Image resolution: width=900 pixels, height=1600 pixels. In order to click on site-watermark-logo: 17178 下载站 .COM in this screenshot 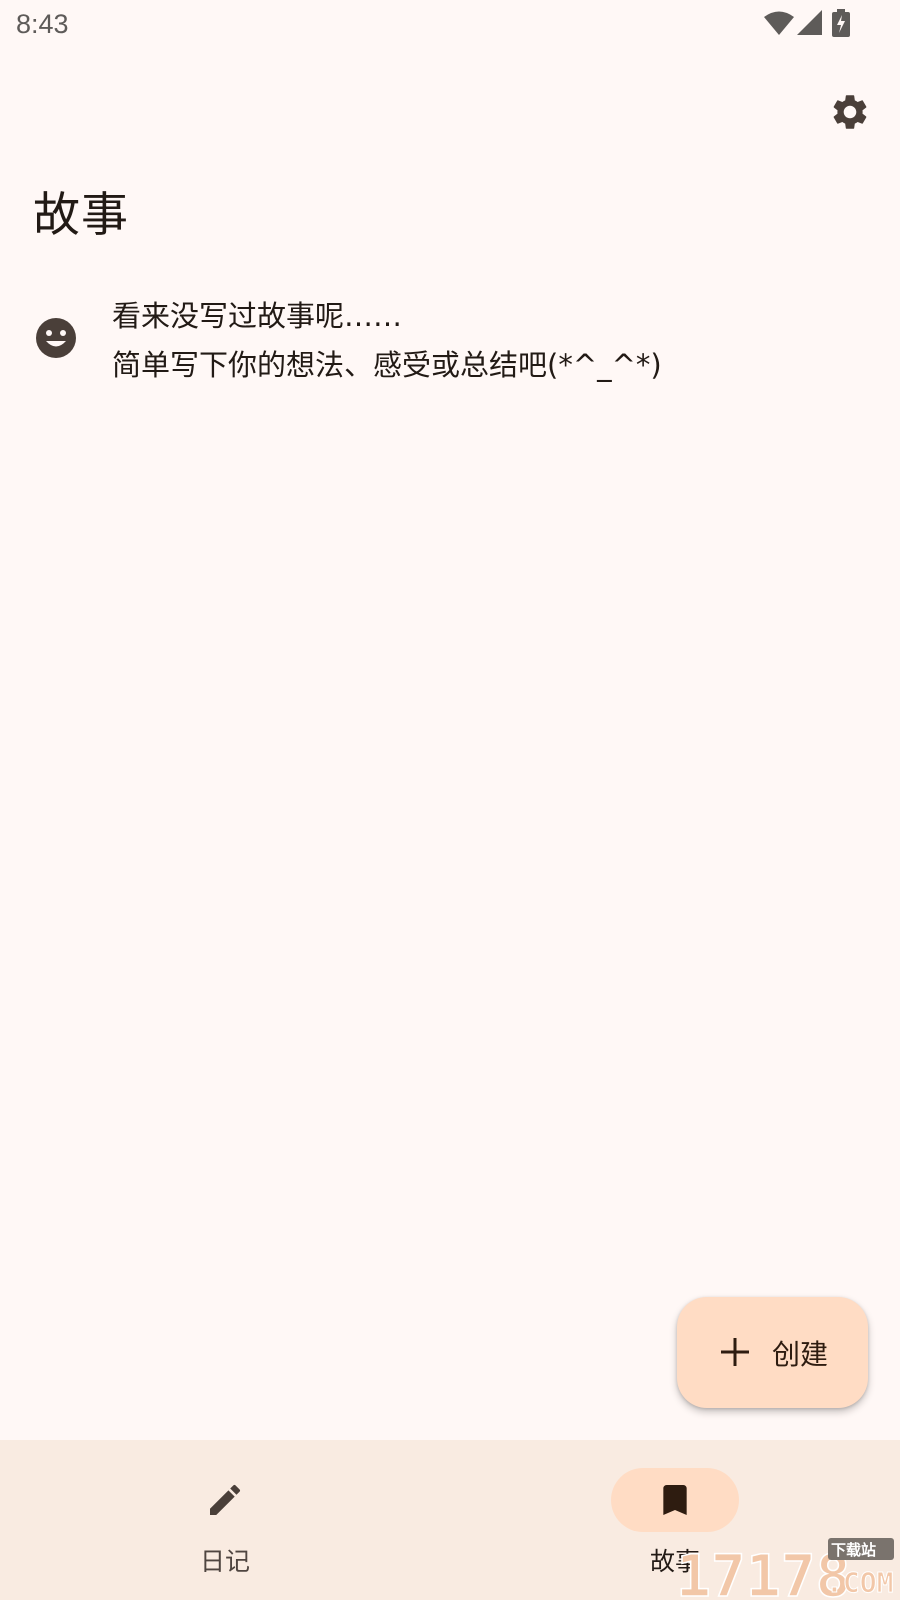, I will do `click(785, 1569)`.